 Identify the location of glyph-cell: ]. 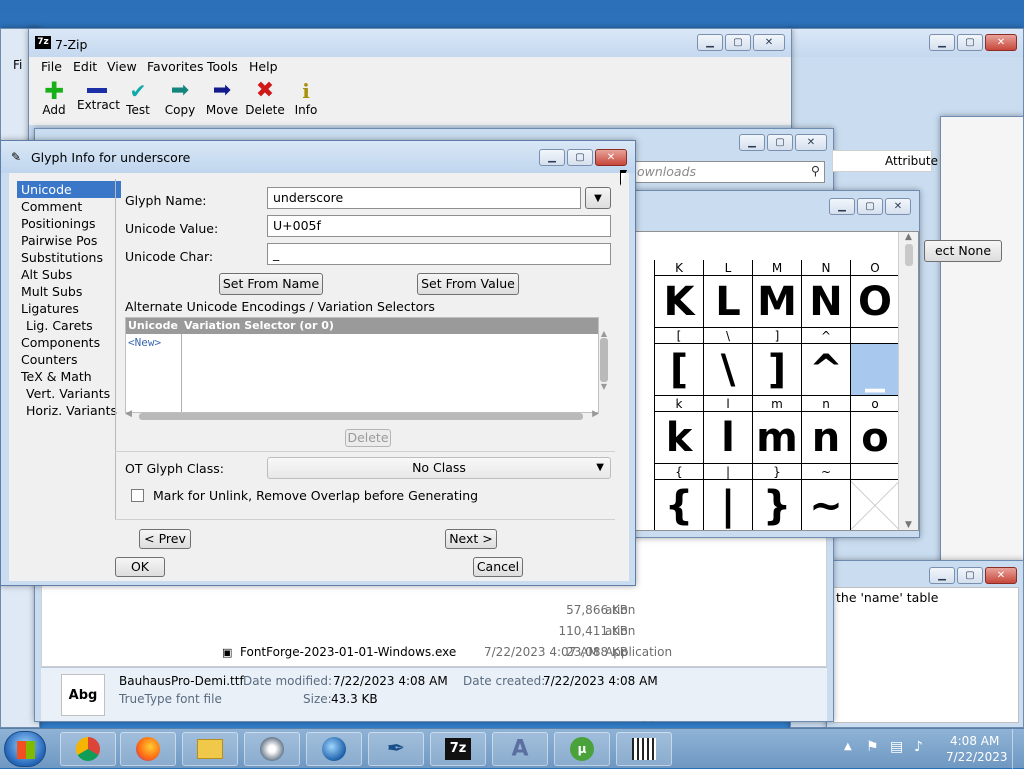
(776, 370).